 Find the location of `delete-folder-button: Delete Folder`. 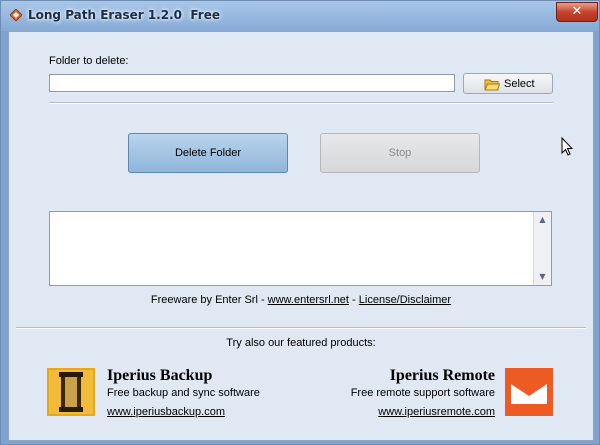

delete-folder-button: Delete Folder is located at coordinates (208, 153).